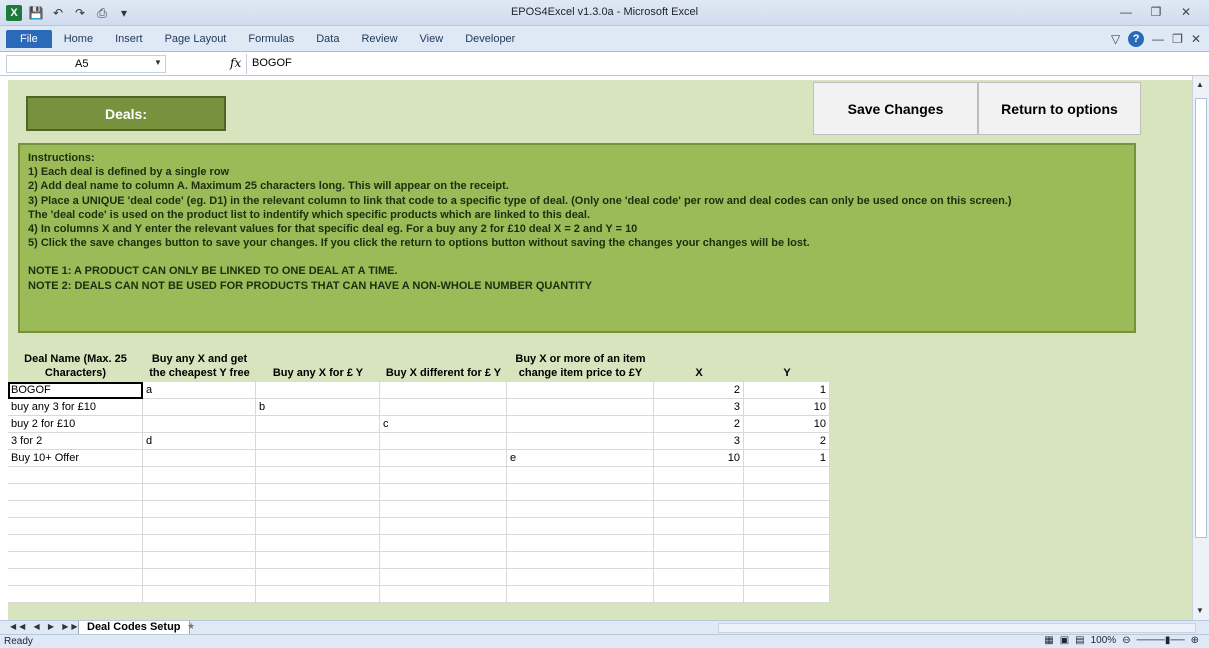 This screenshot has height=648, width=1209. What do you see at coordinates (75, 407) in the screenshot?
I see `cell-deal-name: buy any 3 for £10` at bounding box center [75, 407].